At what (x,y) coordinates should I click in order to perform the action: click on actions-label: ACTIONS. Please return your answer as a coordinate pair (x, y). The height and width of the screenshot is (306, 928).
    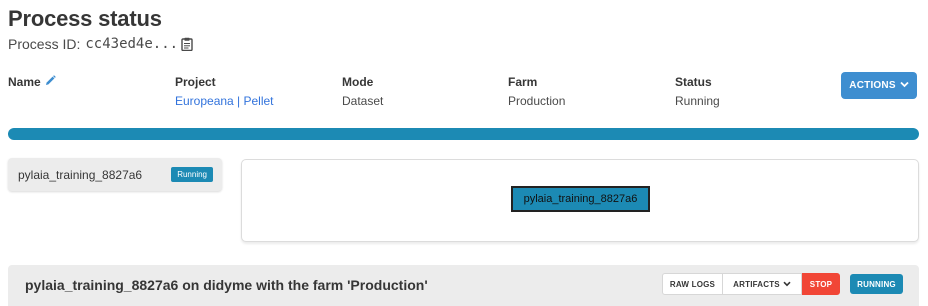
    Looking at the image, I should click on (872, 85).